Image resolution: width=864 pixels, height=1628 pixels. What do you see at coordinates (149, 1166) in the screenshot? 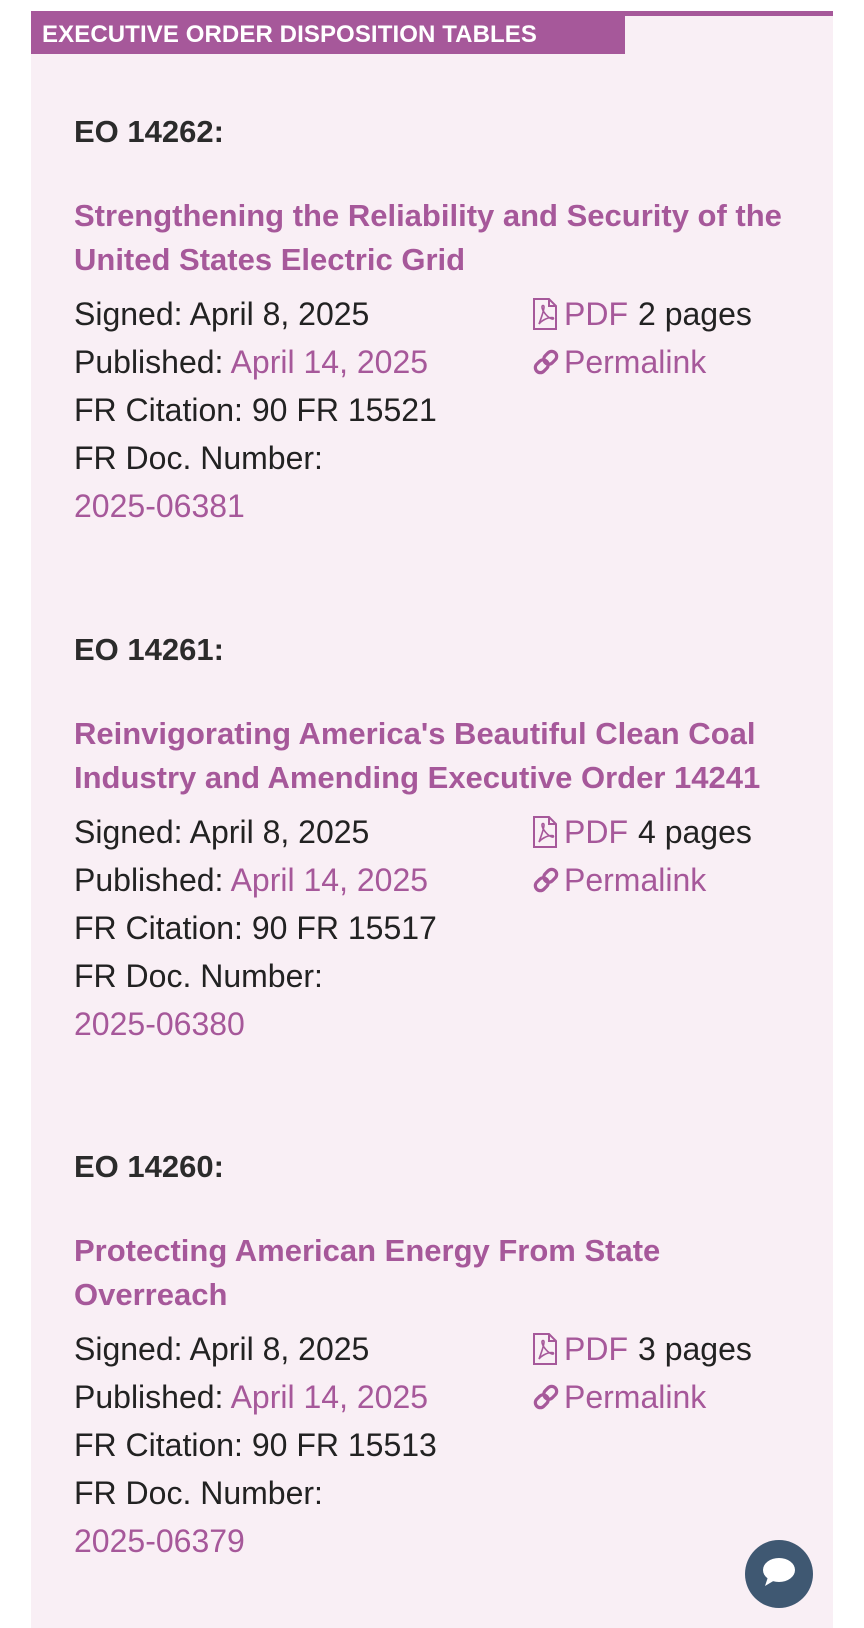
I see `eo-number: EO 14260:` at bounding box center [149, 1166].